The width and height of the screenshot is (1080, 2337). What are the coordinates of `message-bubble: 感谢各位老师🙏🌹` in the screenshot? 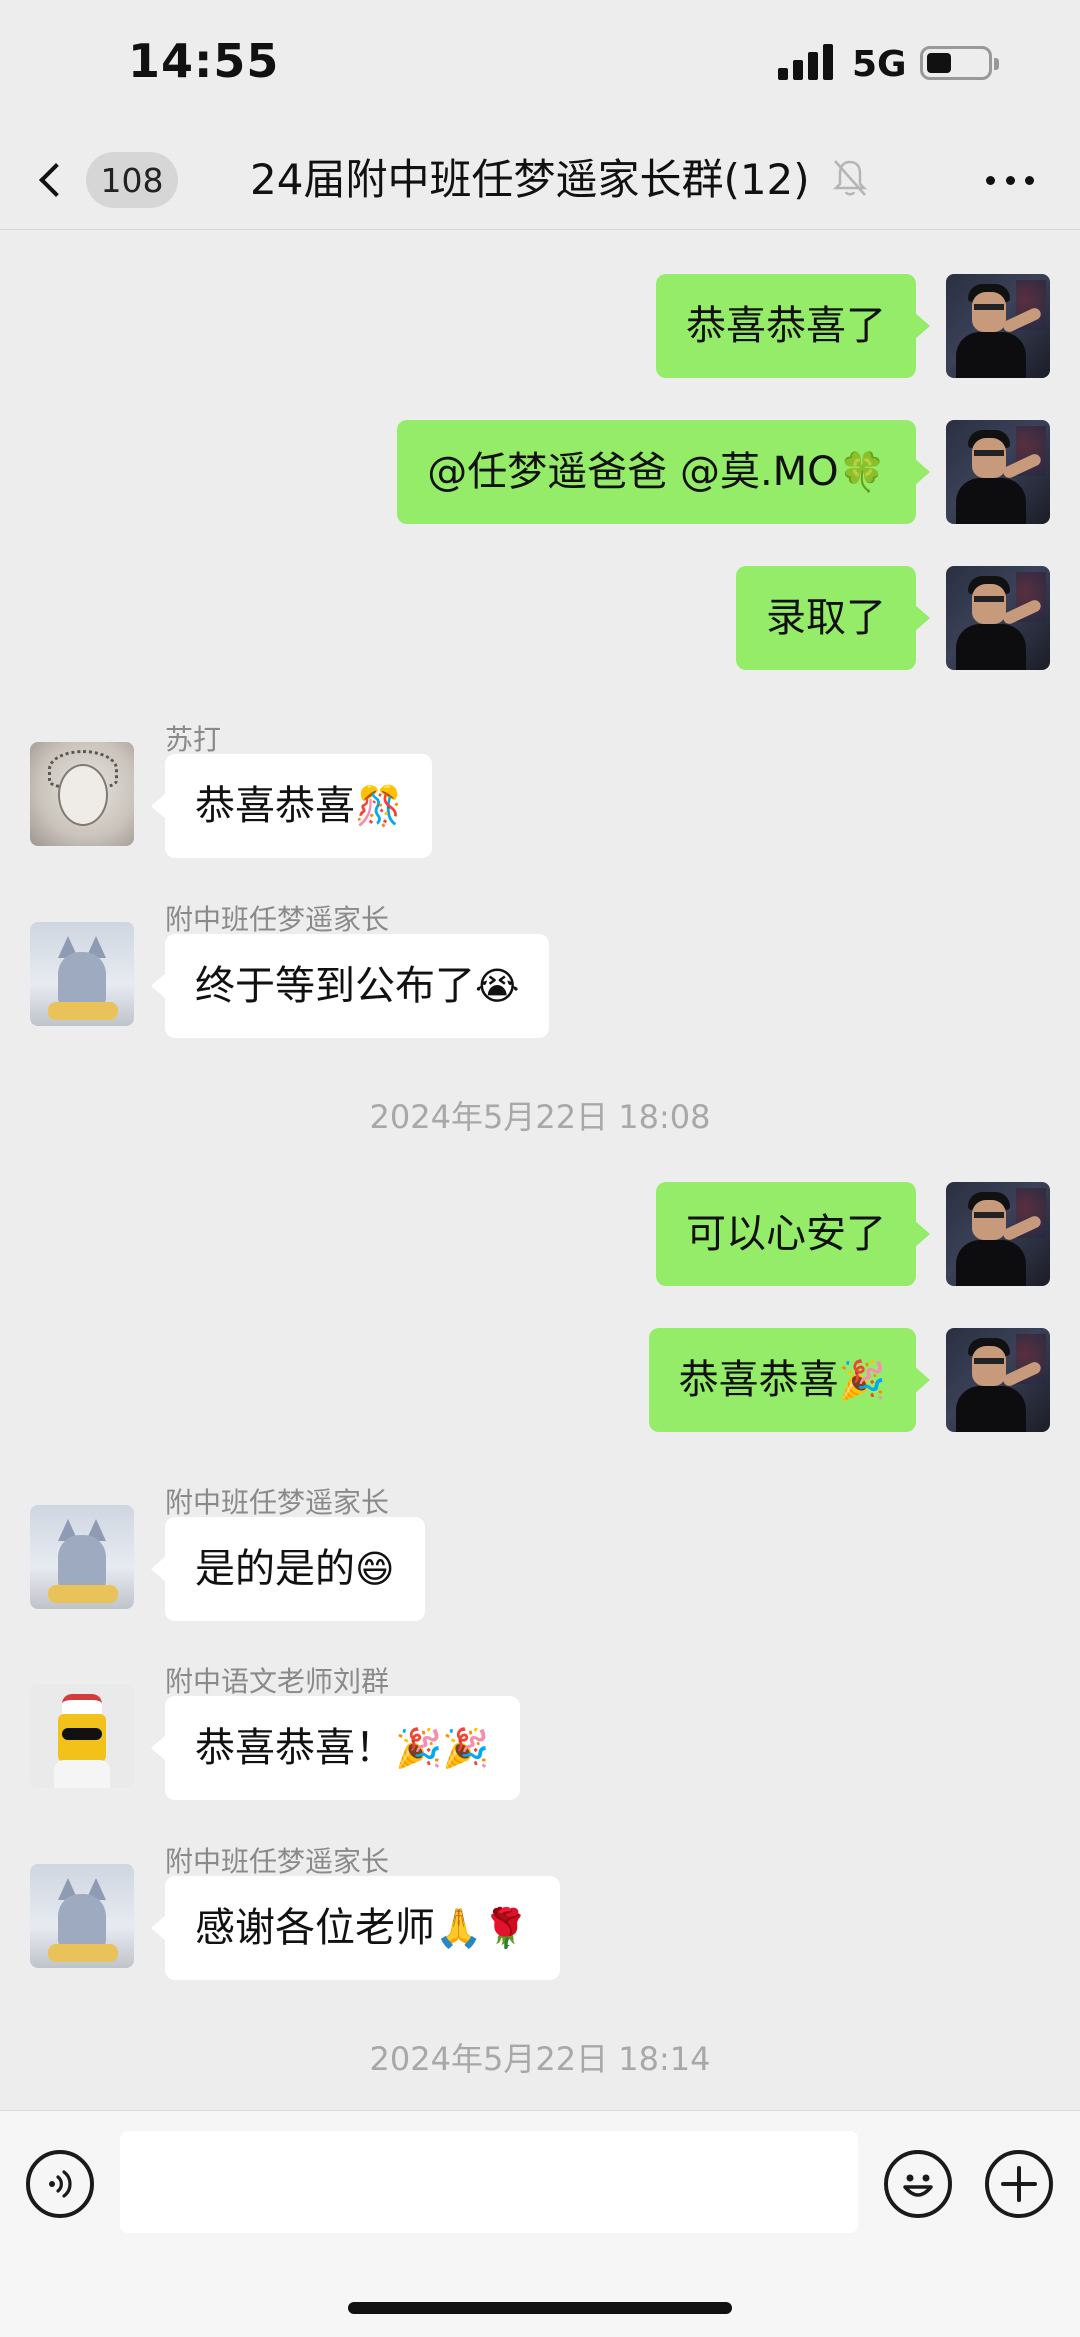 It's located at (355, 1928).